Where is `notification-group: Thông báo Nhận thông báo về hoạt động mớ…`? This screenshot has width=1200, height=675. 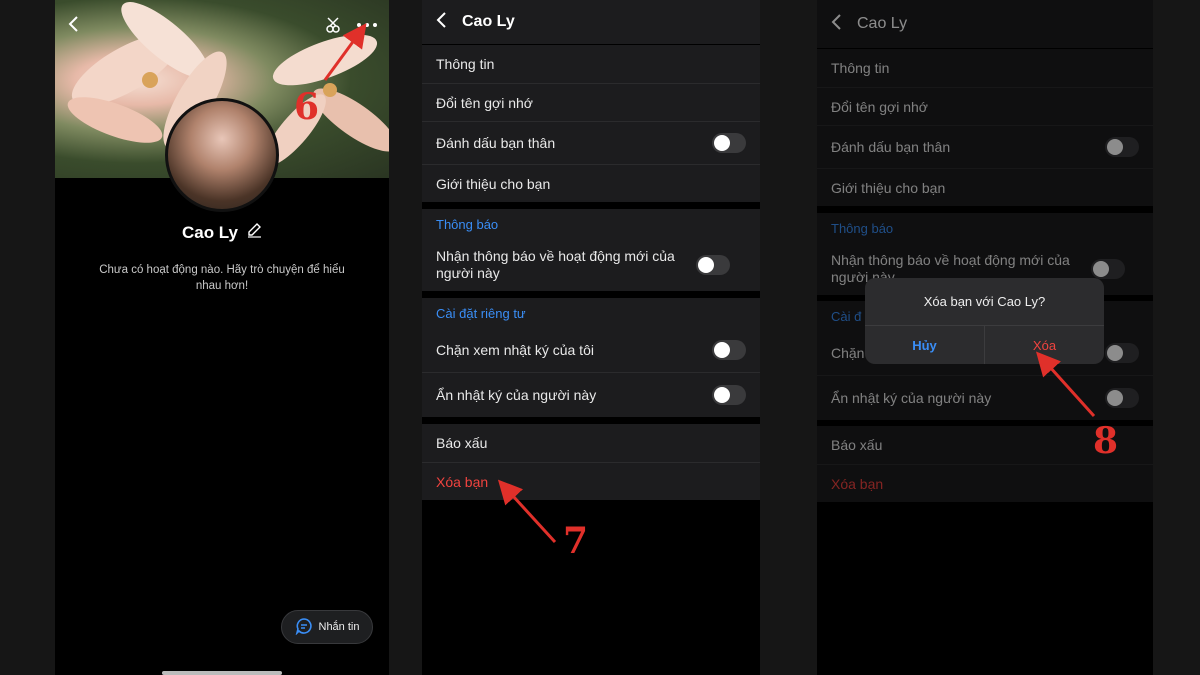
notification-group: Thông báo Nhận thông báo về hoạt động mớ… is located at coordinates (591, 250).